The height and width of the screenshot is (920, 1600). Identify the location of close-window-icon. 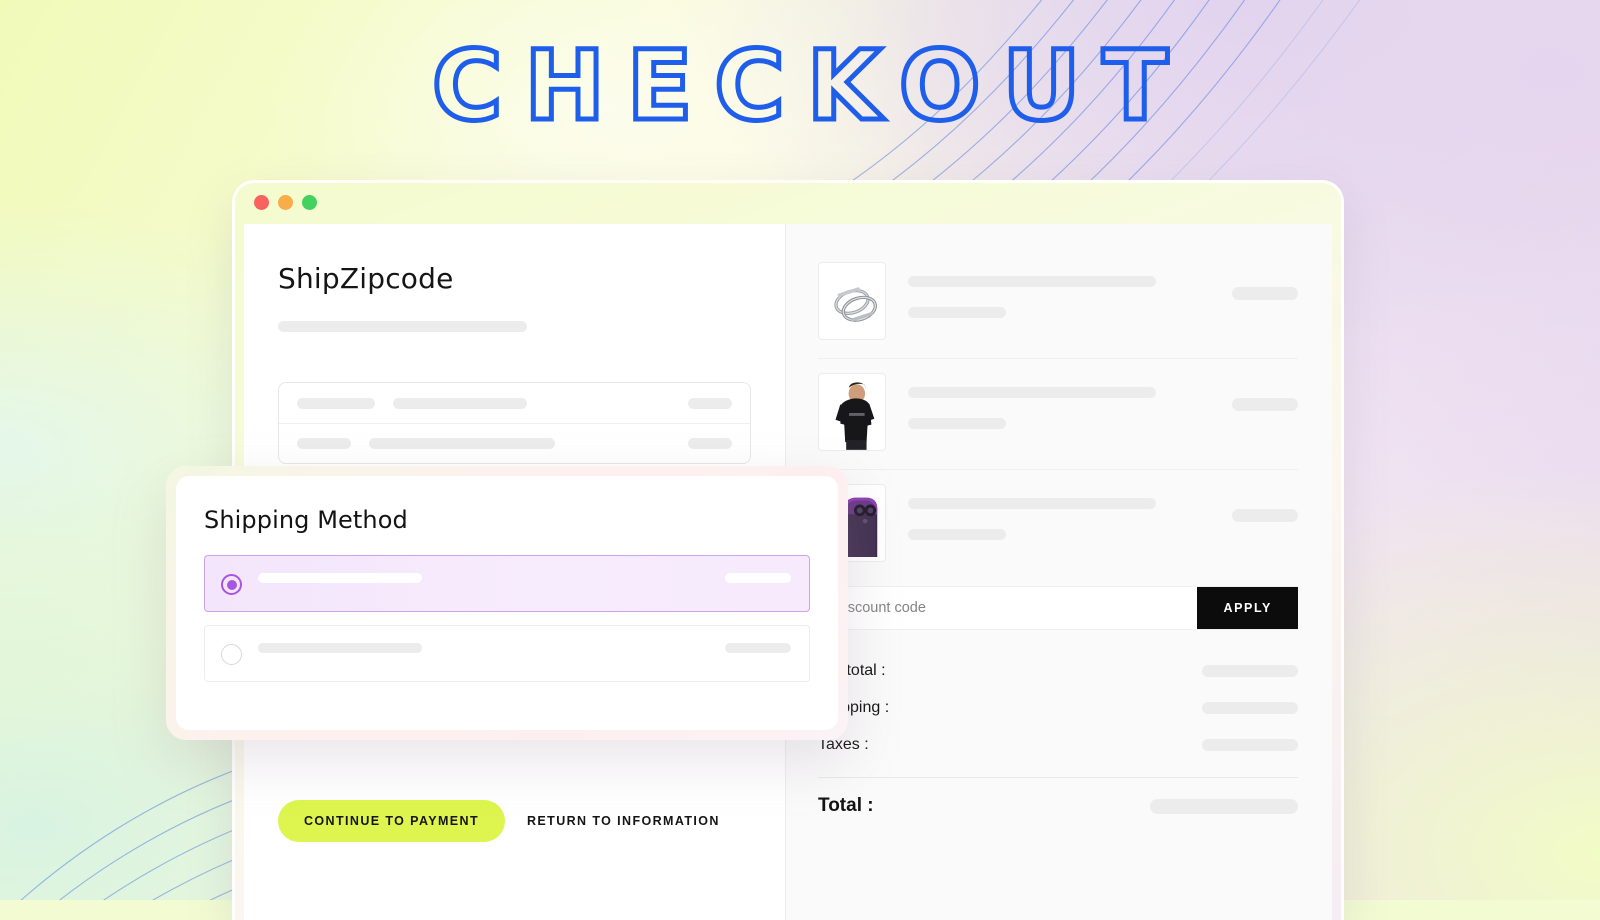
(261, 202).